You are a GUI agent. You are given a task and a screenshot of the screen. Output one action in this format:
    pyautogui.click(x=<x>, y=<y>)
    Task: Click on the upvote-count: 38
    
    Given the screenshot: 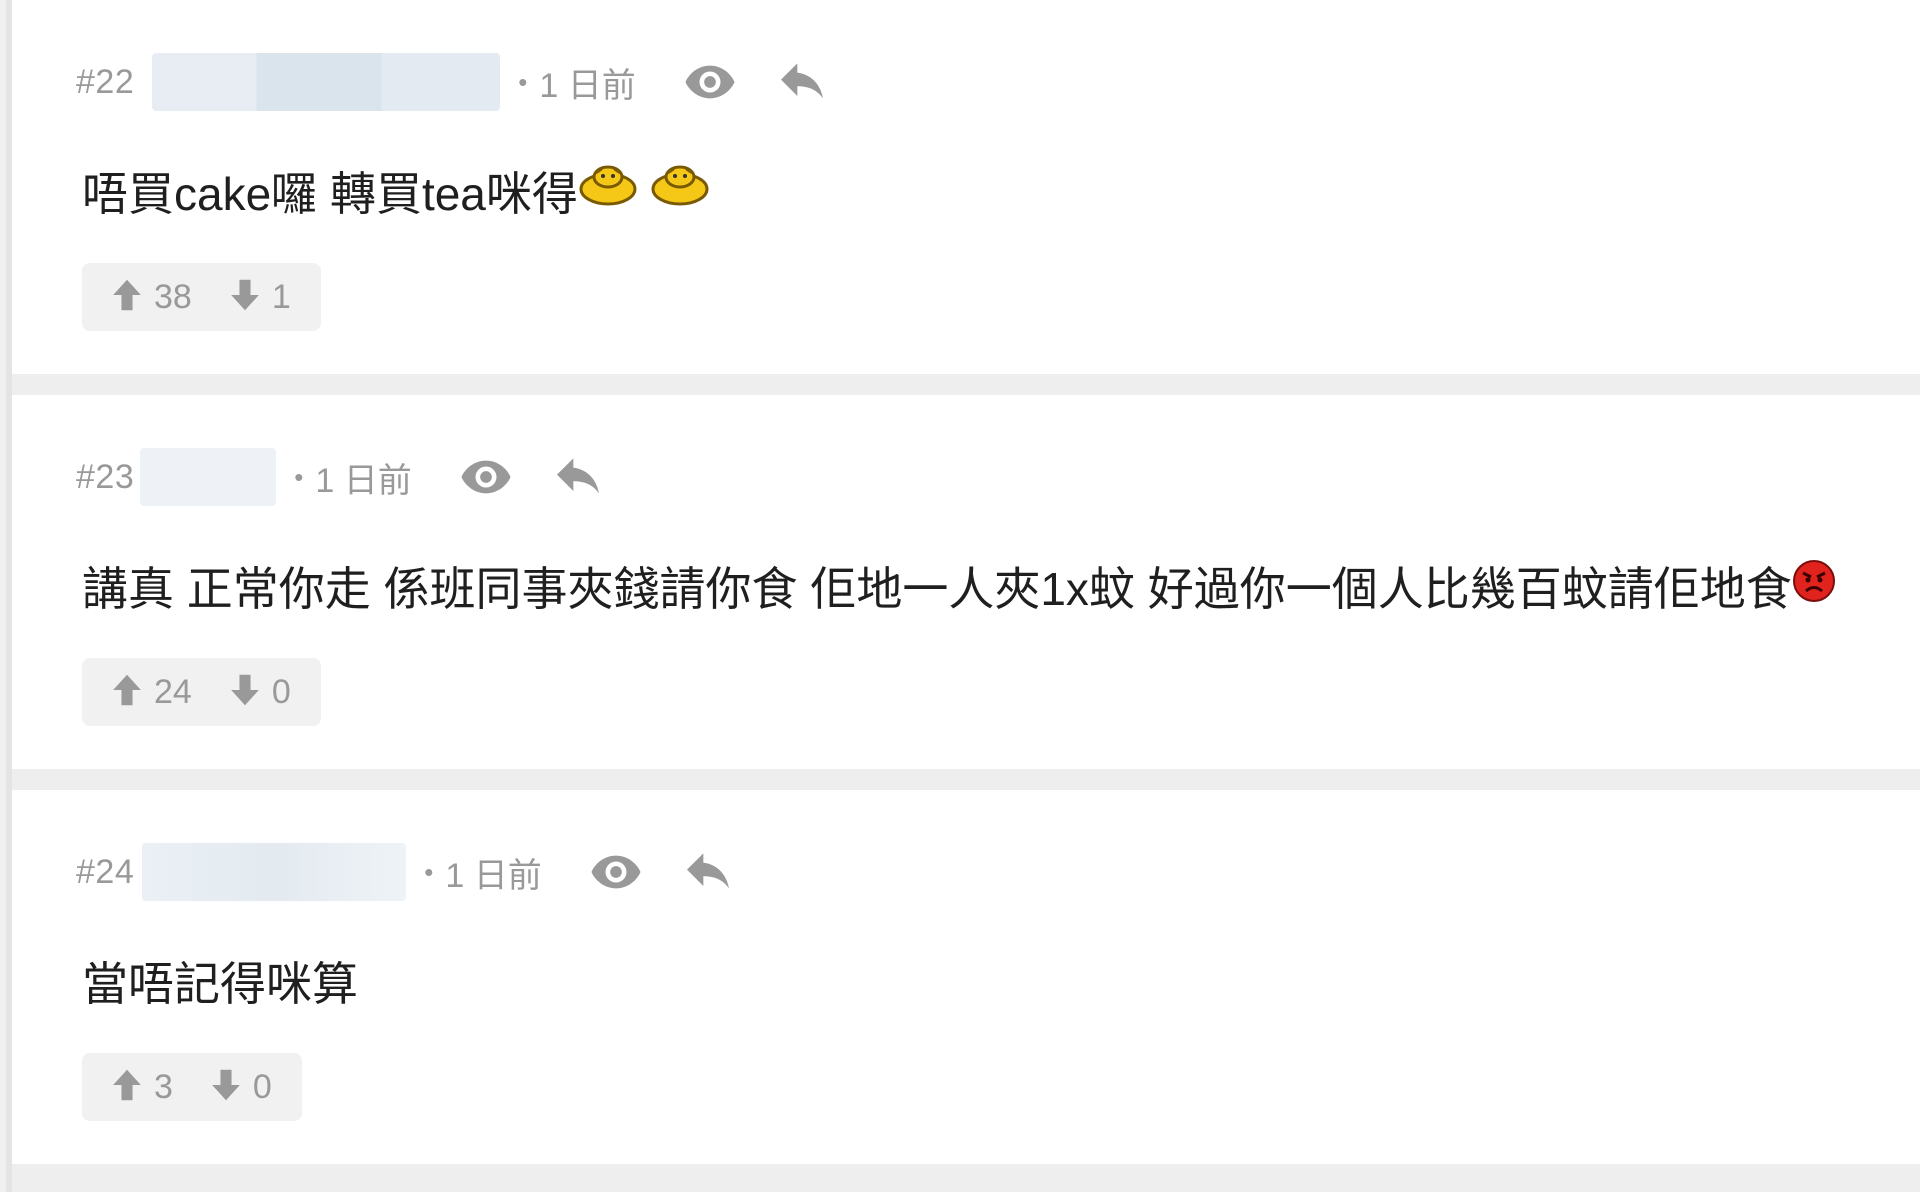 What is the action you would take?
    pyautogui.click(x=173, y=296)
    